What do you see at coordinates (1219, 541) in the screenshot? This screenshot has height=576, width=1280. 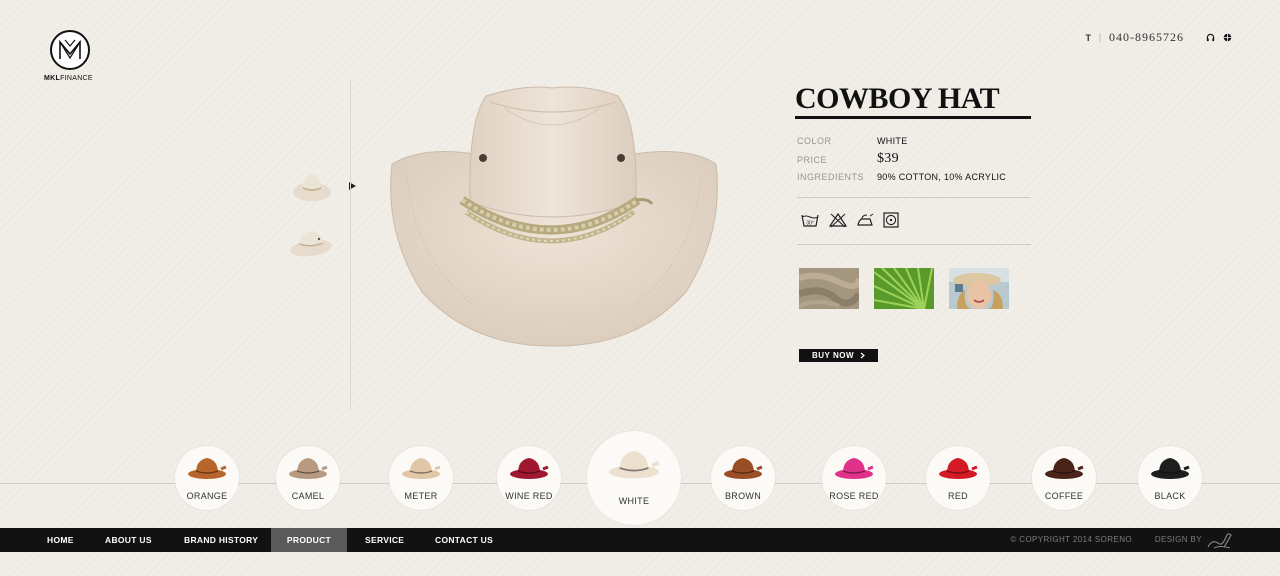 I see `designer-signature-logo` at bounding box center [1219, 541].